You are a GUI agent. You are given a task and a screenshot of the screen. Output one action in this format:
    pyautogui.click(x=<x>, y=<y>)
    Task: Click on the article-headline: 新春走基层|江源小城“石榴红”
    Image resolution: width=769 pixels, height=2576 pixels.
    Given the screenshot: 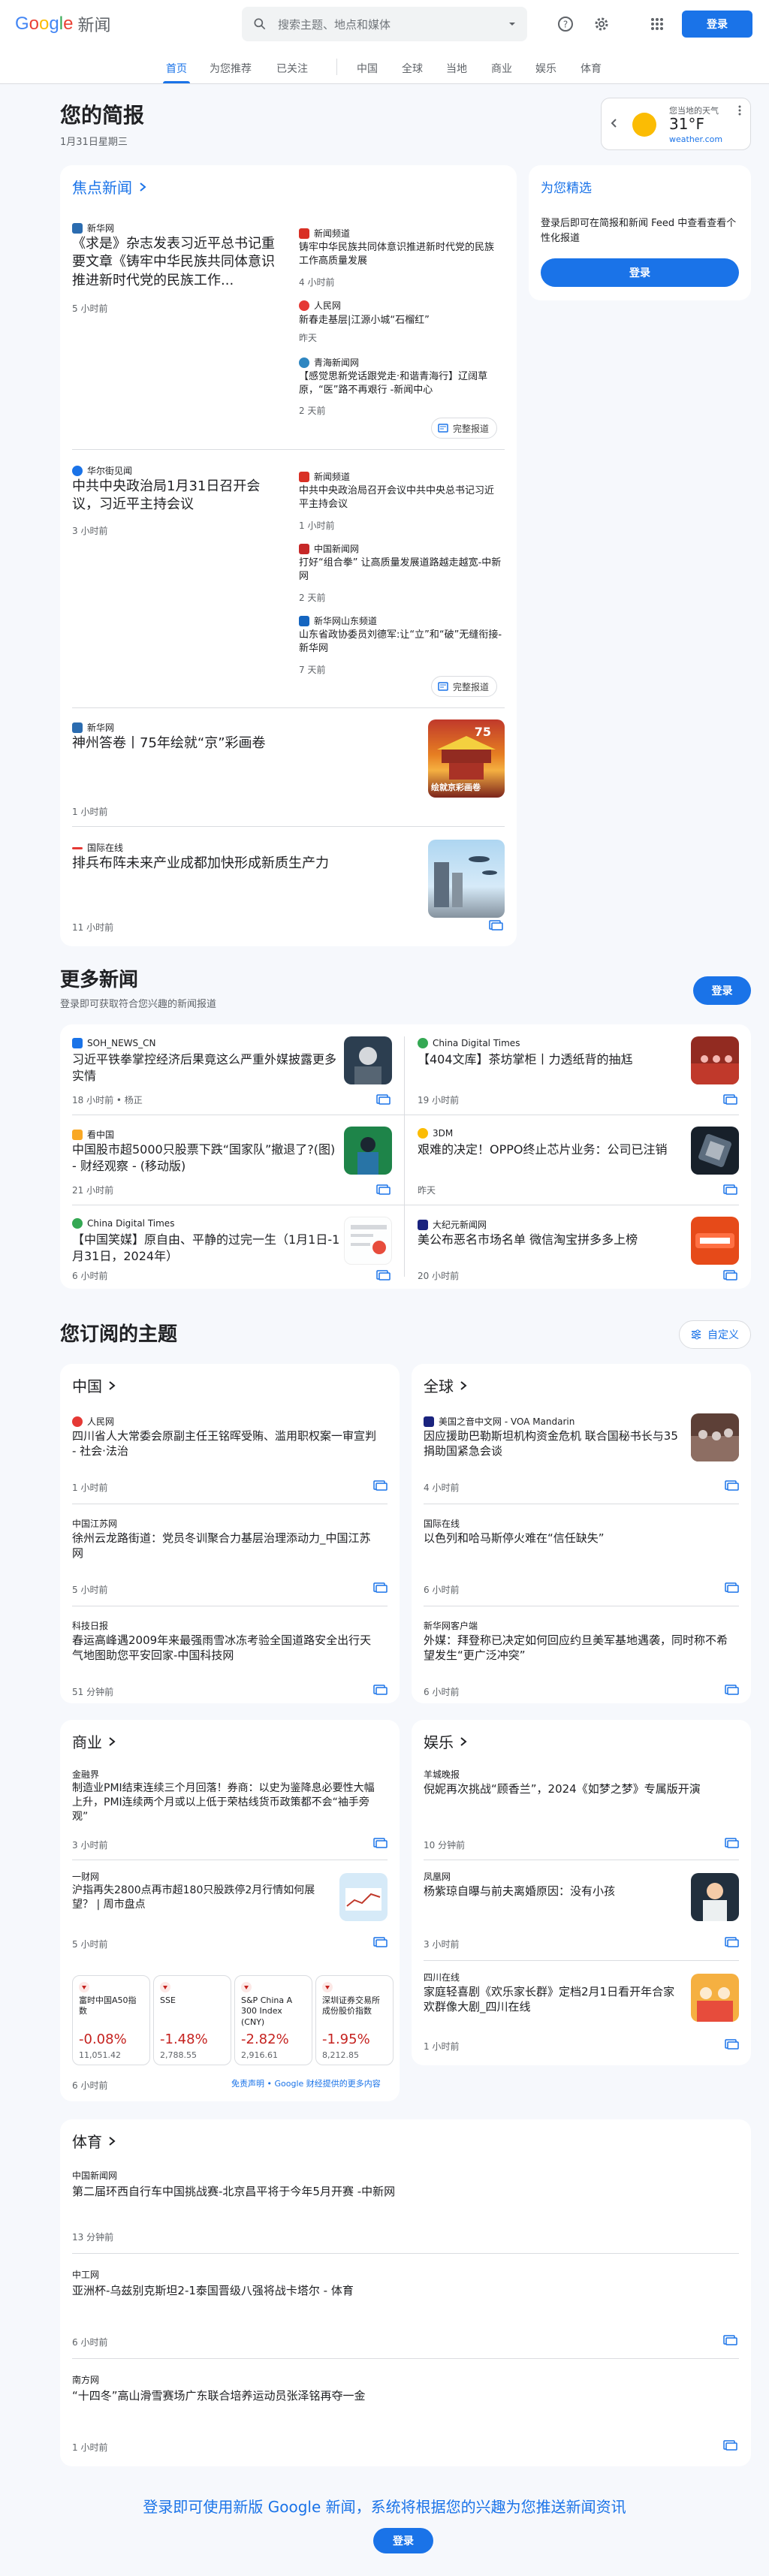 What is the action you would take?
    pyautogui.click(x=401, y=320)
    